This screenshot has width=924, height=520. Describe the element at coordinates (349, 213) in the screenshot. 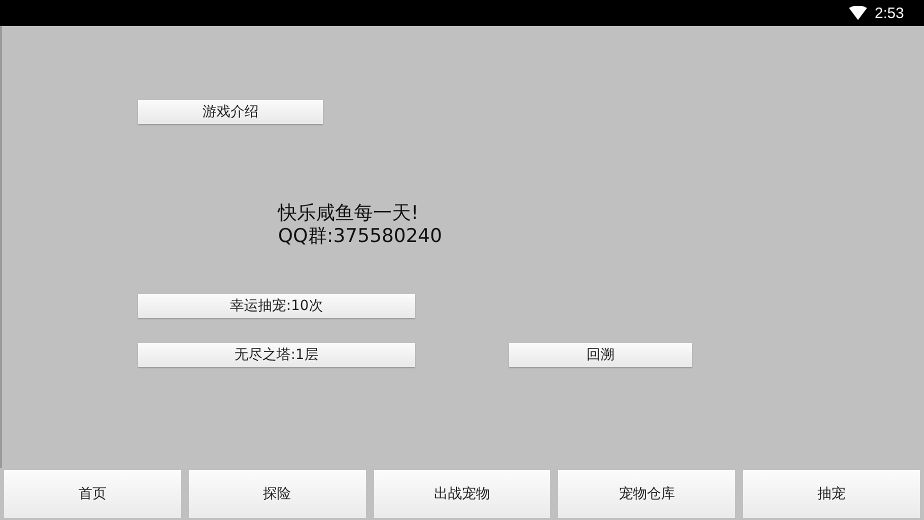

I see `welcome-text: 快乐咸鱼每一天!` at that location.